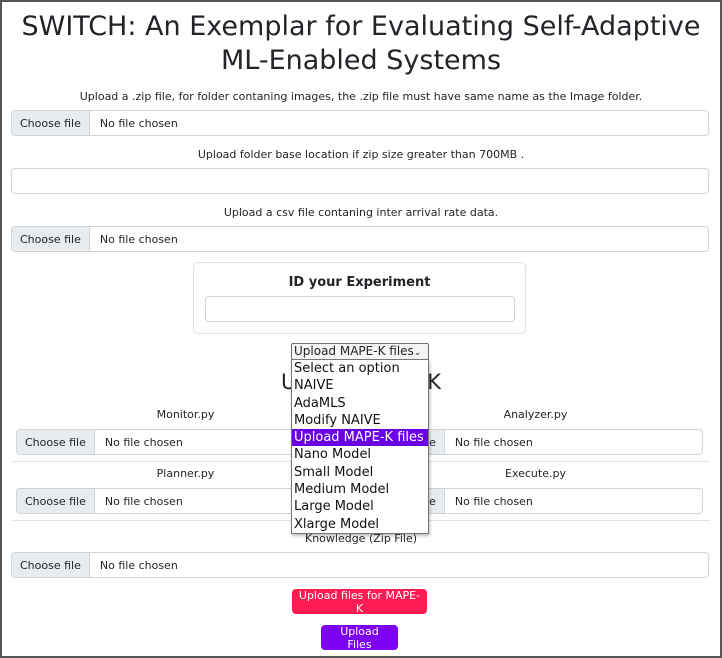  Describe the element at coordinates (360, 524) in the screenshot. I see `dropdown-option: Xlarge Model` at that location.